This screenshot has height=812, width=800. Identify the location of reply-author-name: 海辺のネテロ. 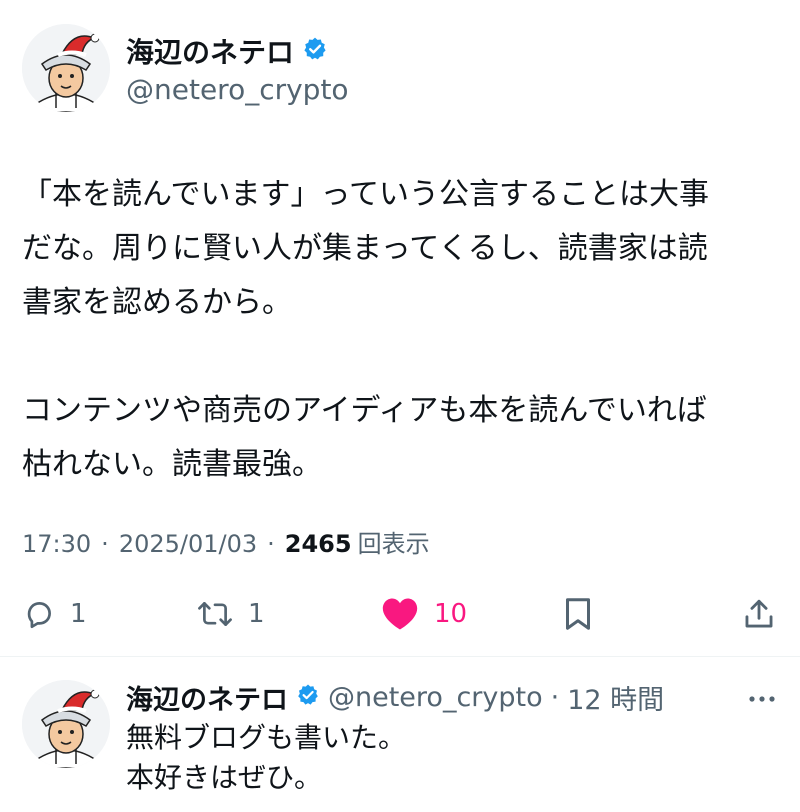
(207, 697).